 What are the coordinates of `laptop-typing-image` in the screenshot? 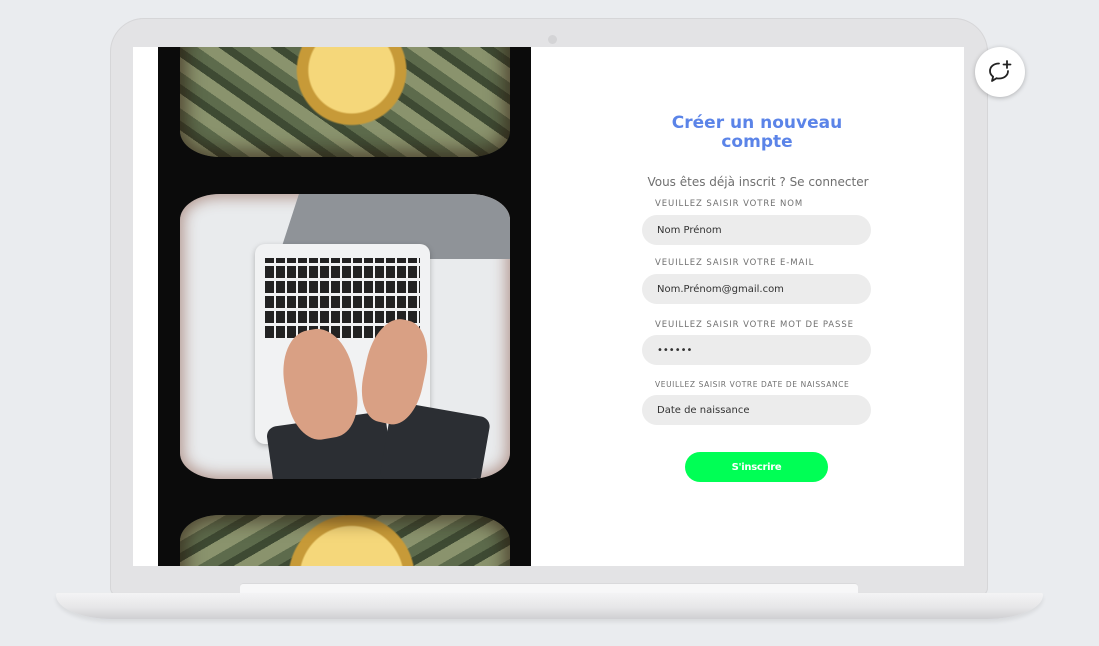 It's located at (345, 336).